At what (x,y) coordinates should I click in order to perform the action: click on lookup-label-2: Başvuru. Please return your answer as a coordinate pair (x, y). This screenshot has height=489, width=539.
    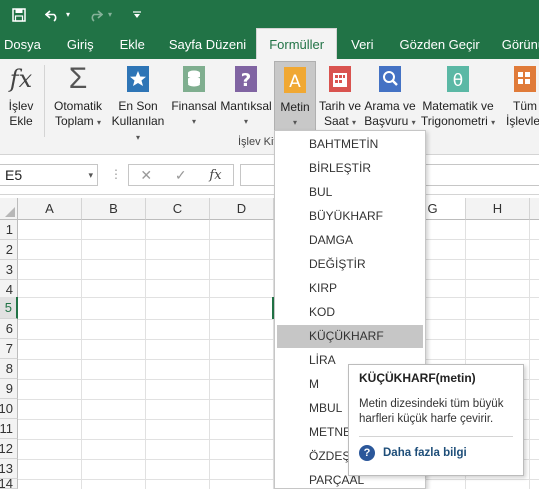
    Looking at the image, I should click on (386, 121).